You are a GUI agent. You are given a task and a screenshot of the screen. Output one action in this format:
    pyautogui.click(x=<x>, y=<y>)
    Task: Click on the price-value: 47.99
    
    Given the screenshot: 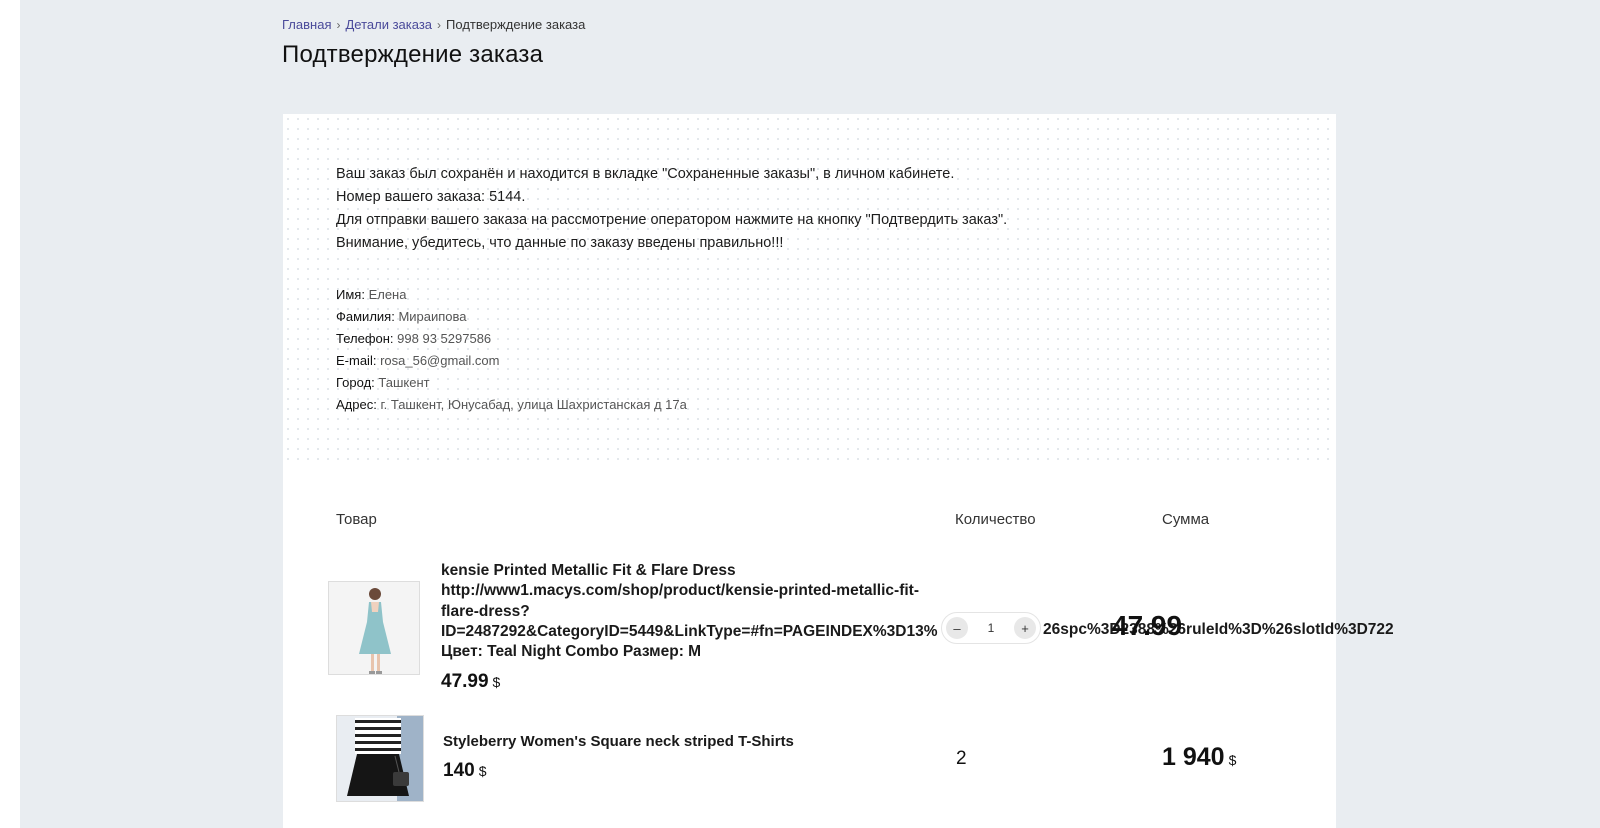 What is the action you would take?
    pyautogui.click(x=465, y=681)
    